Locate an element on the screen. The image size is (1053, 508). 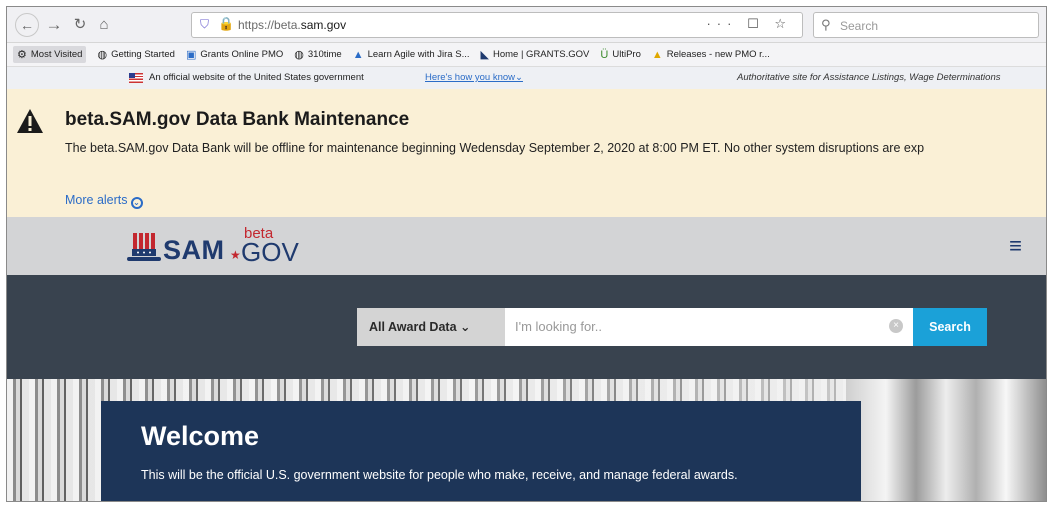
search-icon: ⚲ is located at coordinates (826, 24).